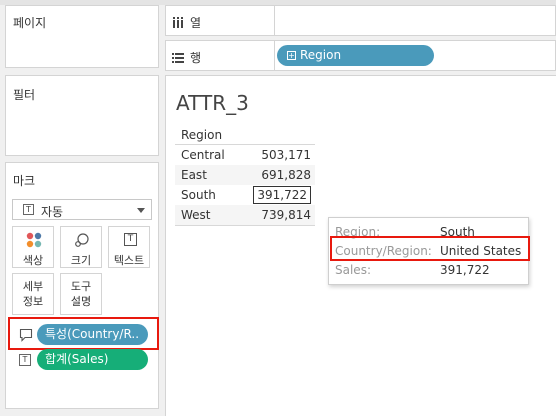 This screenshot has width=556, height=416. I want to click on detail-button: 세부 정보, so click(33, 294).